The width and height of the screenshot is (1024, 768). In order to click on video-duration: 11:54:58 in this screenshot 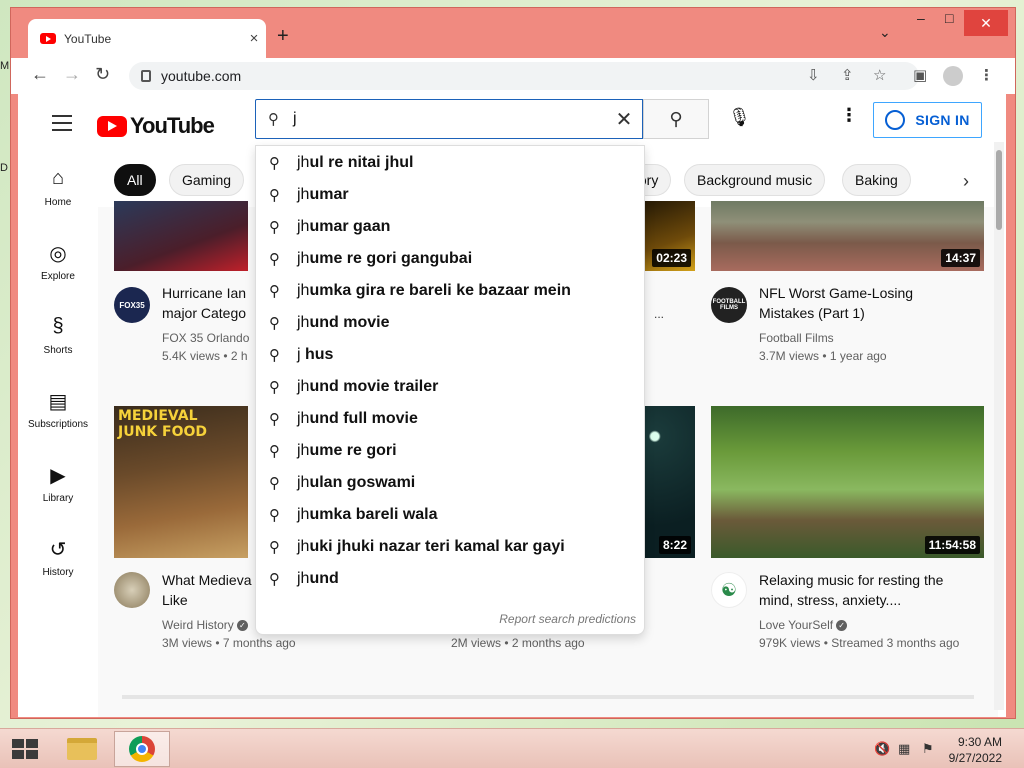, I will do `click(952, 545)`.